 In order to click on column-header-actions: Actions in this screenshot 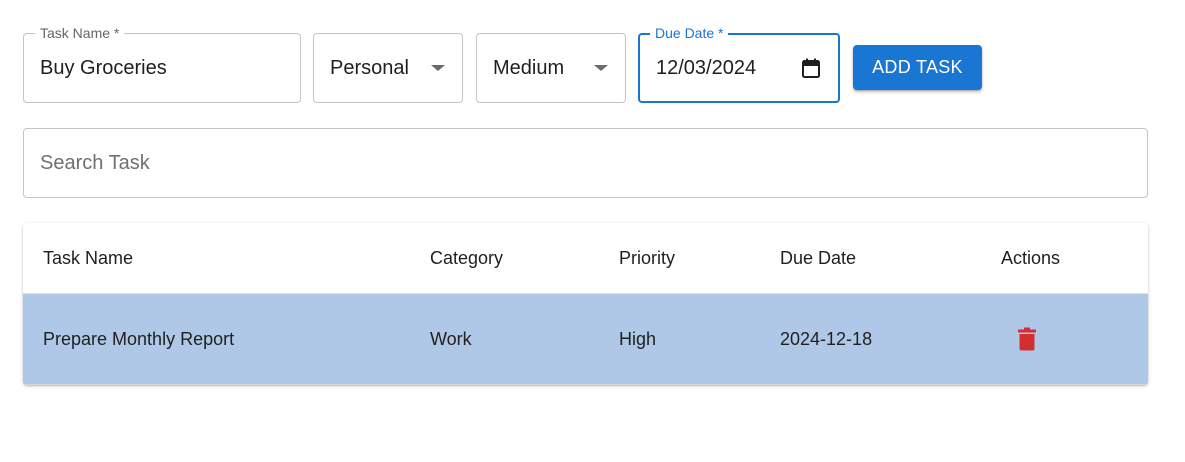, I will do `click(1031, 257)`.